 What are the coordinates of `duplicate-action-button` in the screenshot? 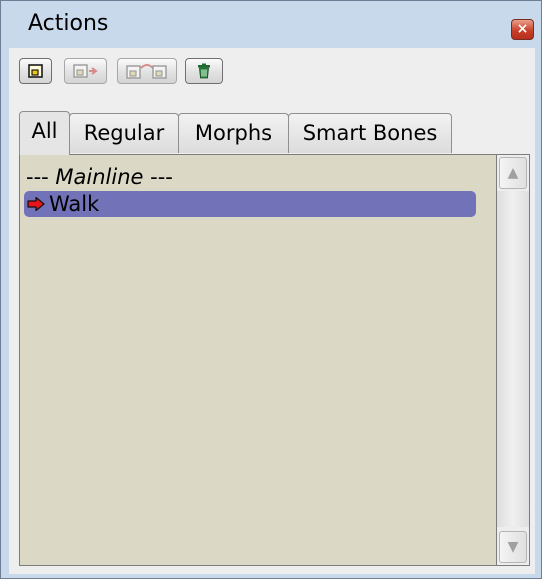 It's located at (147, 71).